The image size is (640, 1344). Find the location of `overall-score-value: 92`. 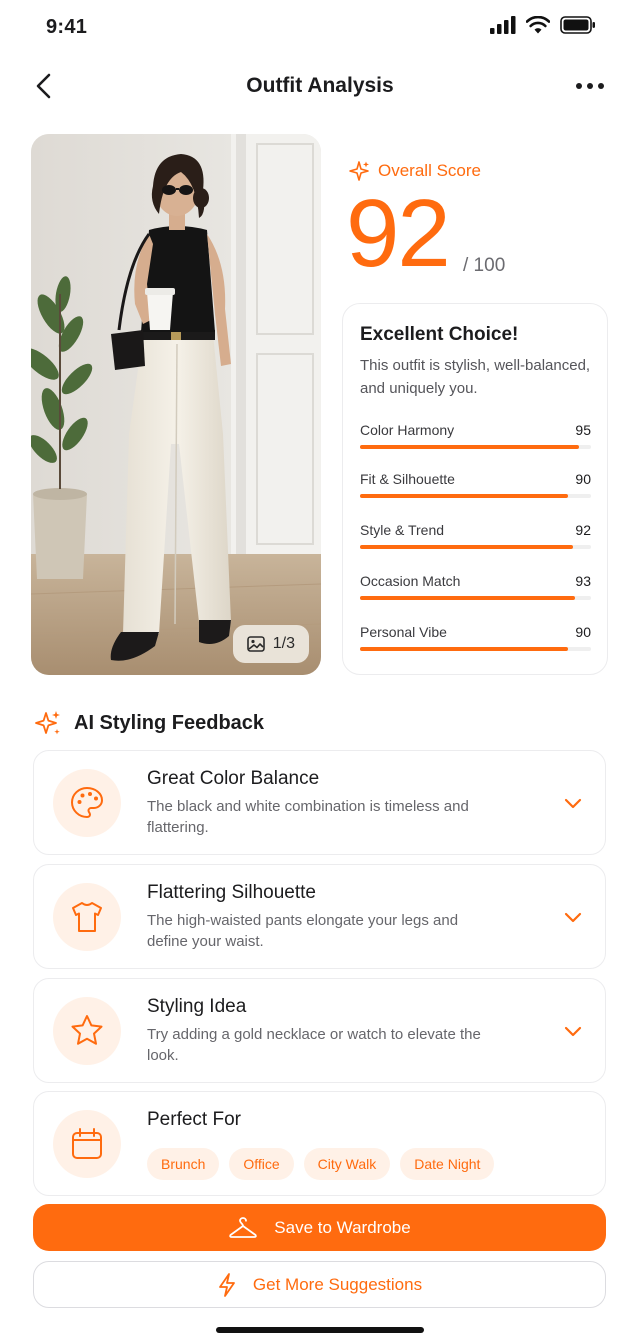

overall-score-value: 92 is located at coordinates (398, 233).